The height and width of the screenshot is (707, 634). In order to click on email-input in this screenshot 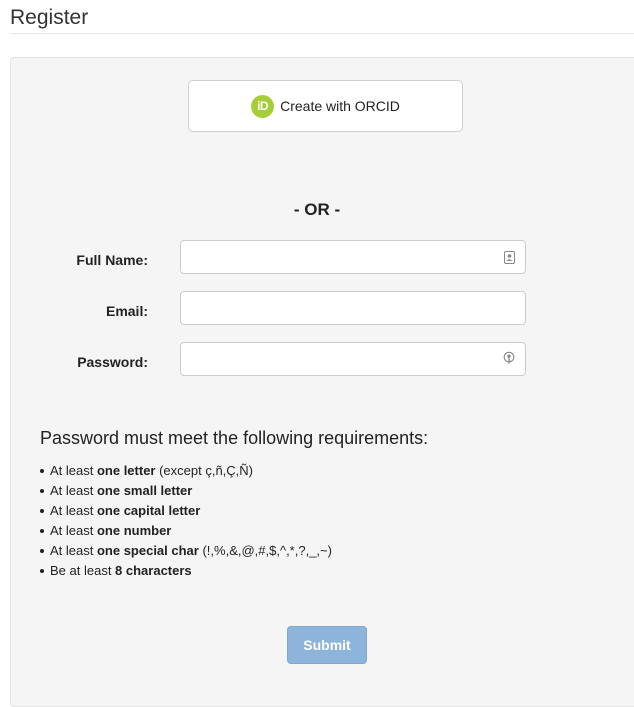, I will do `click(353, 308)`.